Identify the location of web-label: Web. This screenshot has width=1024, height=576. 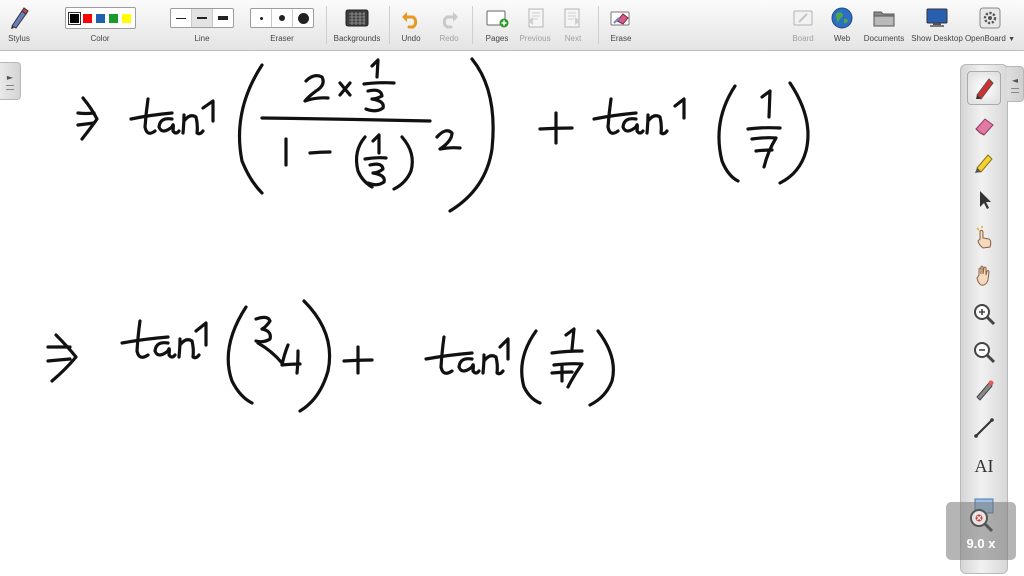
(842, 38).